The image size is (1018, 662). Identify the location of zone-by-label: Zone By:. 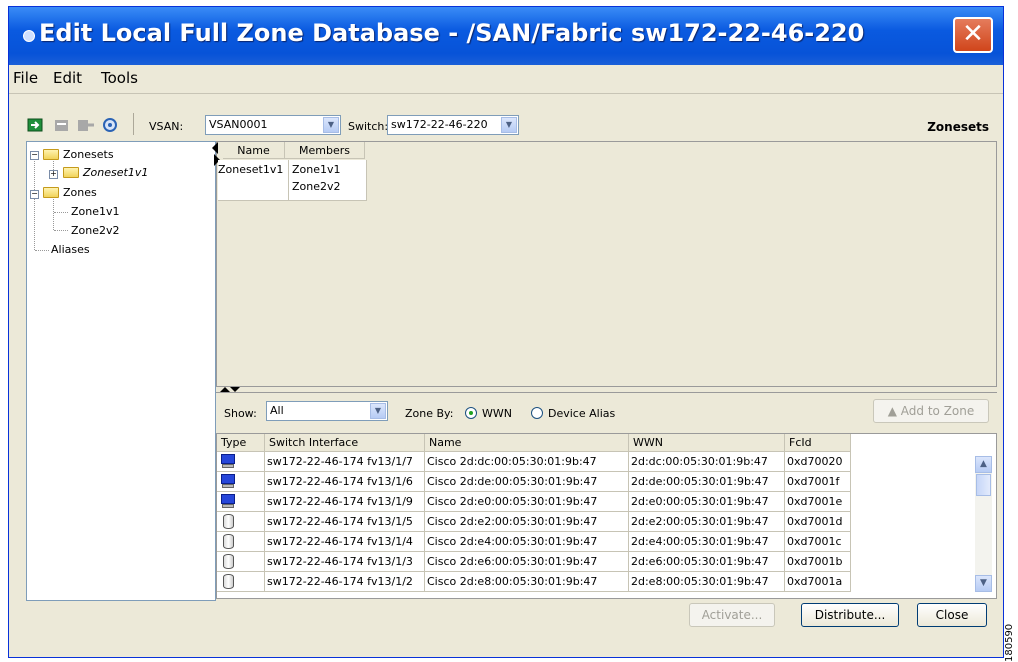
(429, 413).